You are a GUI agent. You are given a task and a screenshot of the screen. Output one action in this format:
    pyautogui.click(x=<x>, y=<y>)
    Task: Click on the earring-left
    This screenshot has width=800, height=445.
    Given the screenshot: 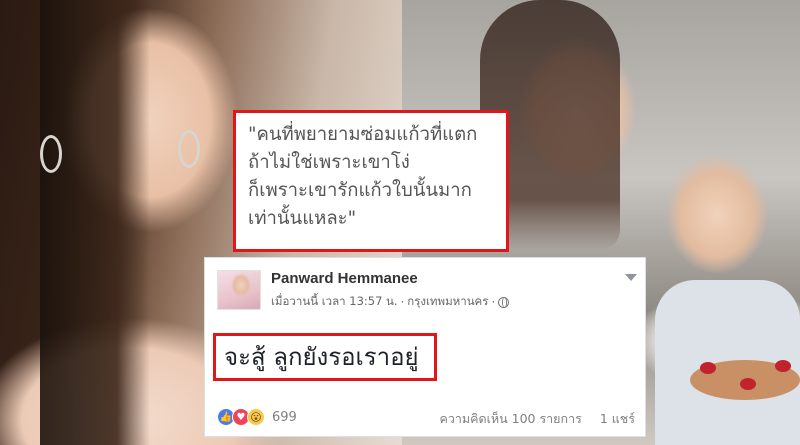 What is the action you would take?
    pyautogui.click(x=189, y=149)
    